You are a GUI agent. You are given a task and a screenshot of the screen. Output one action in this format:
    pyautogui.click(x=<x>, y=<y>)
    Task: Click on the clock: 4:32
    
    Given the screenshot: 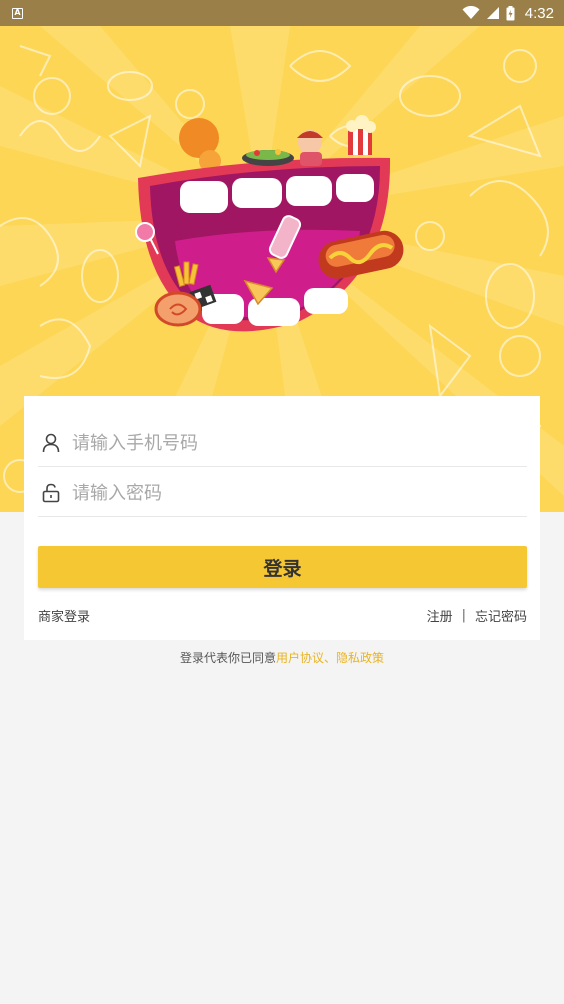 What is the action you would take?
    pyautogui.click(x=539, y=13)
    